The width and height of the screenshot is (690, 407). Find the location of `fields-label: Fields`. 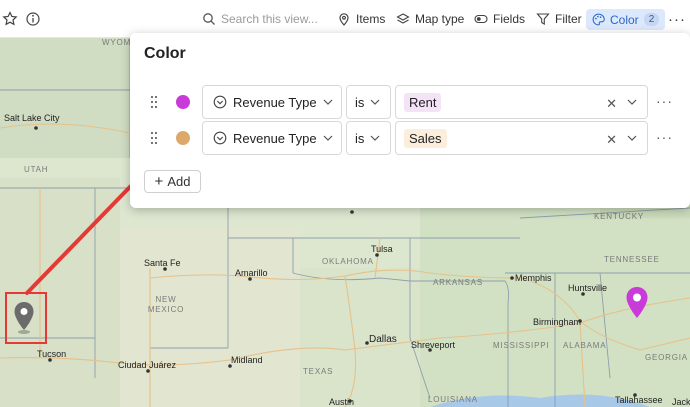

fields-label: Fields is located at coordinates (509, 19).